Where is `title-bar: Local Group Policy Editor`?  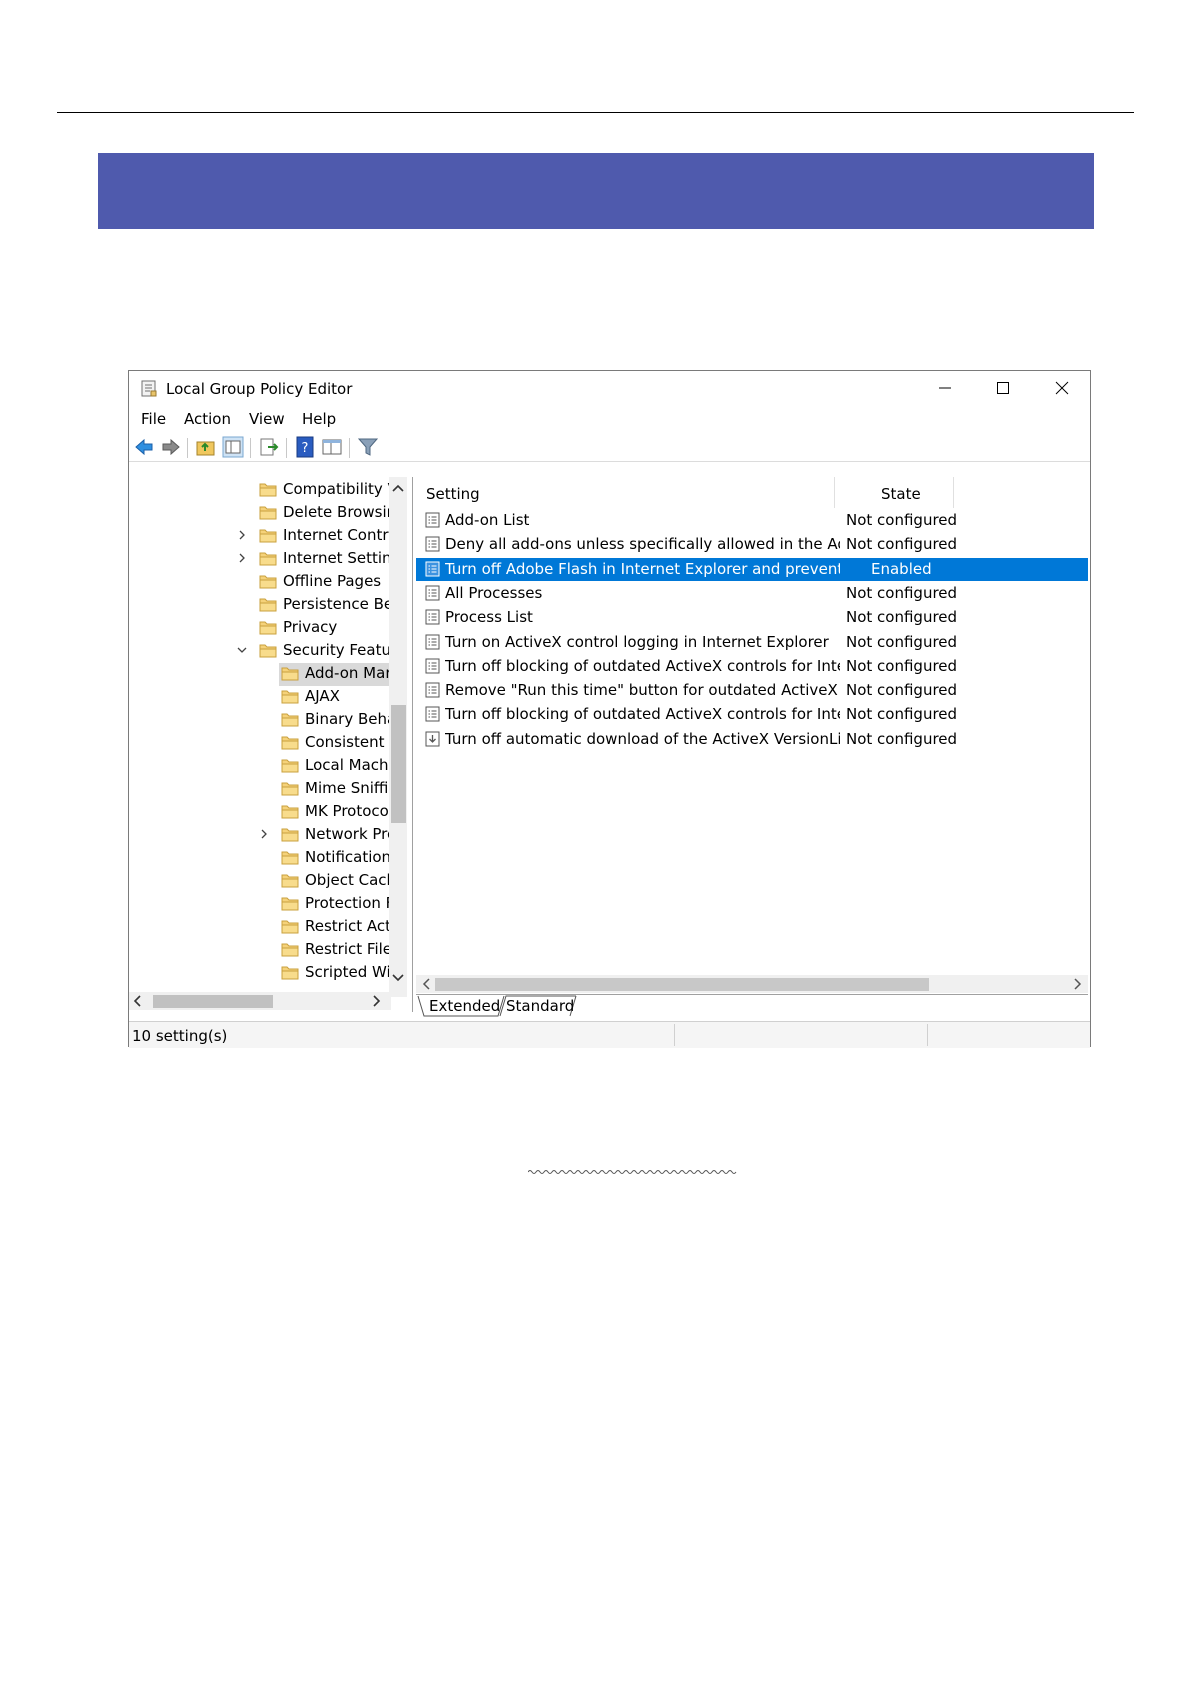
title-bar: Local Group Policy Editor is located at coordinates (609, 387).